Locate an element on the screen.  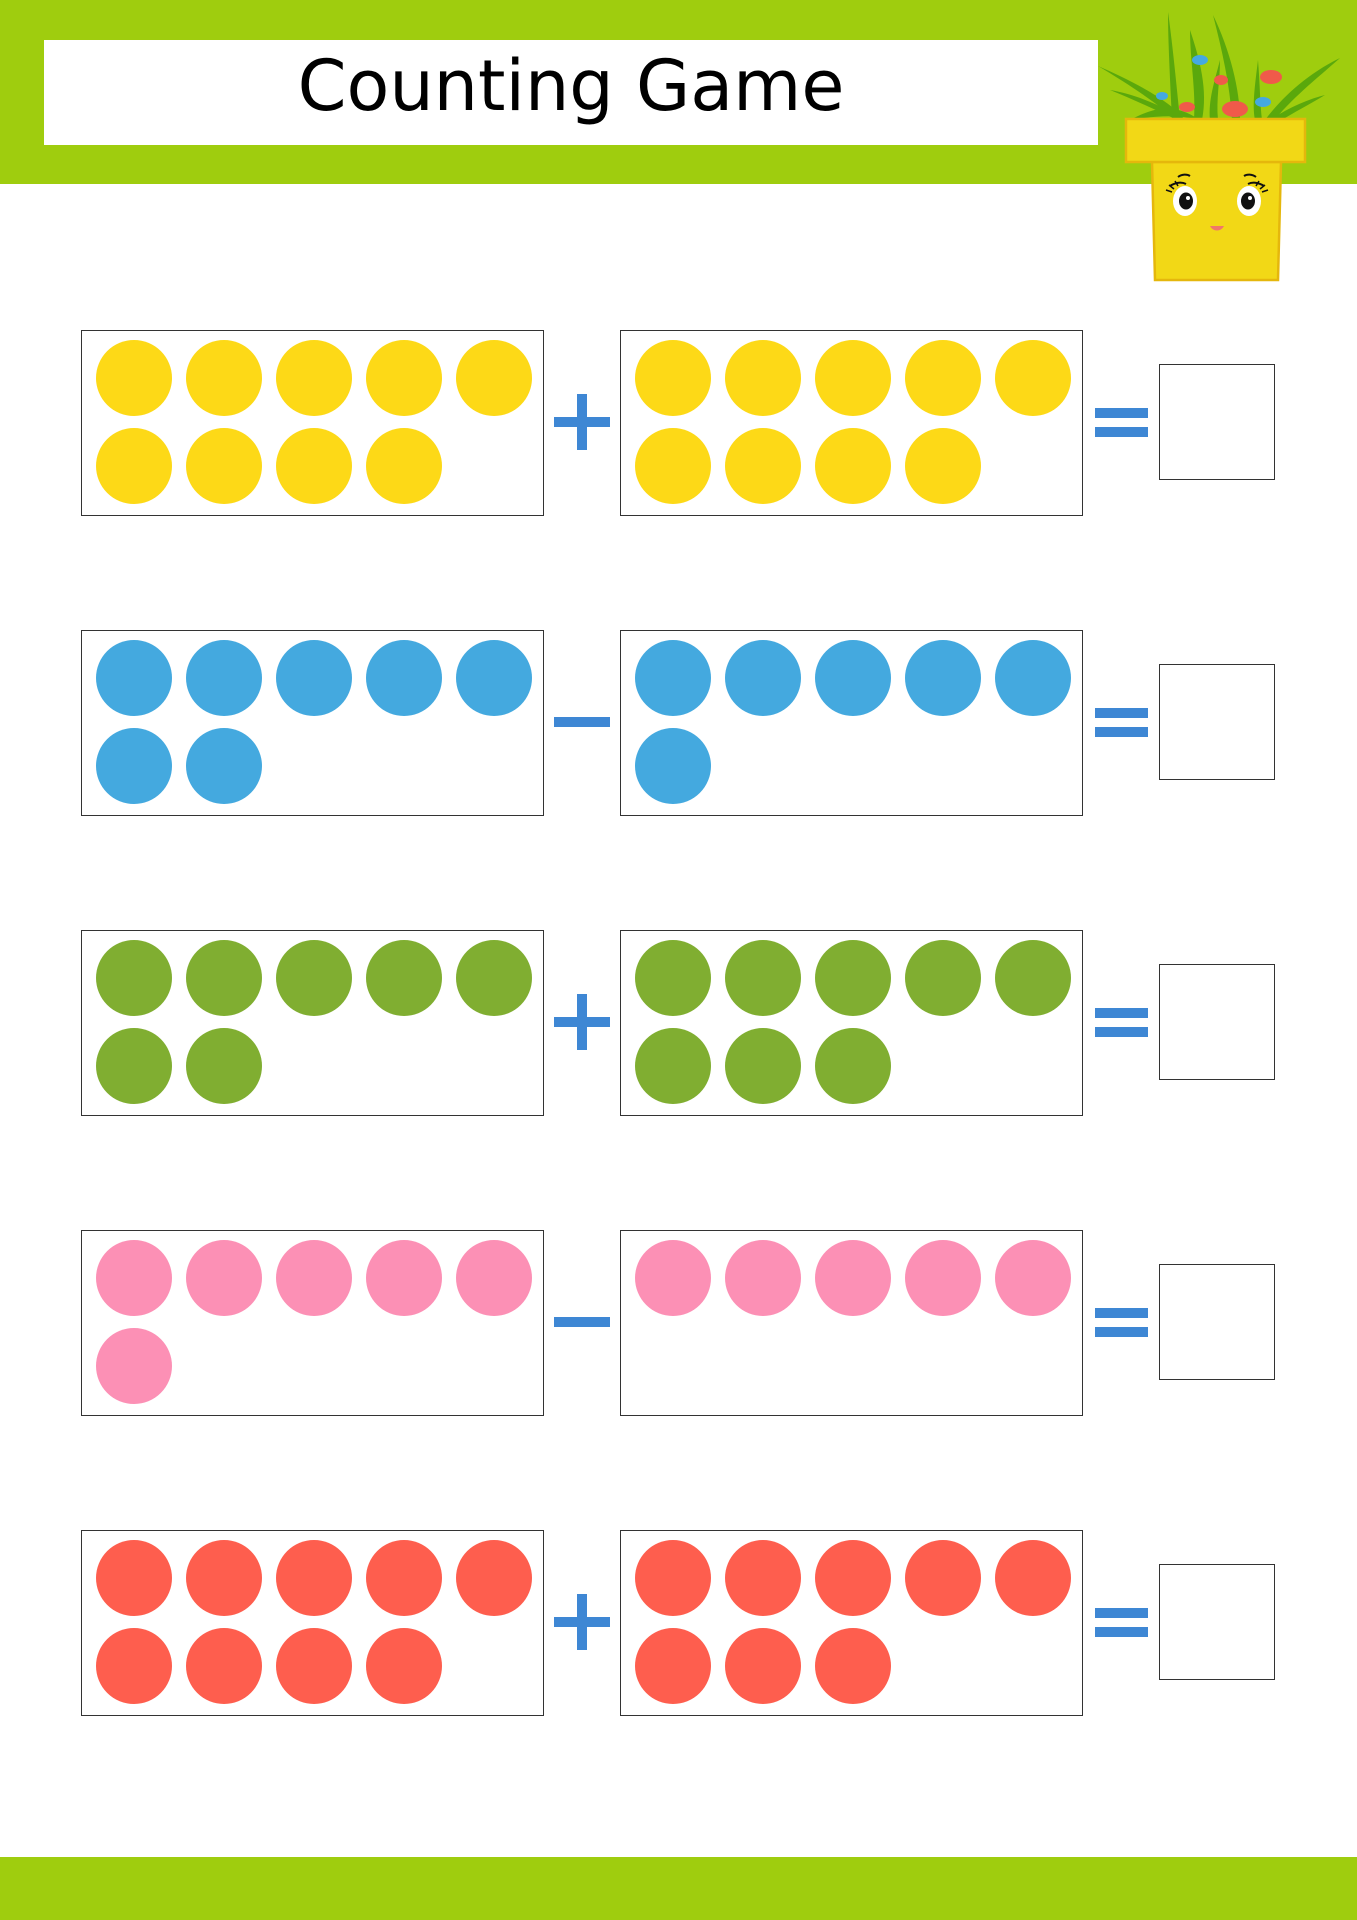
page-title: Counting Game is located at coordinates (571, 85).